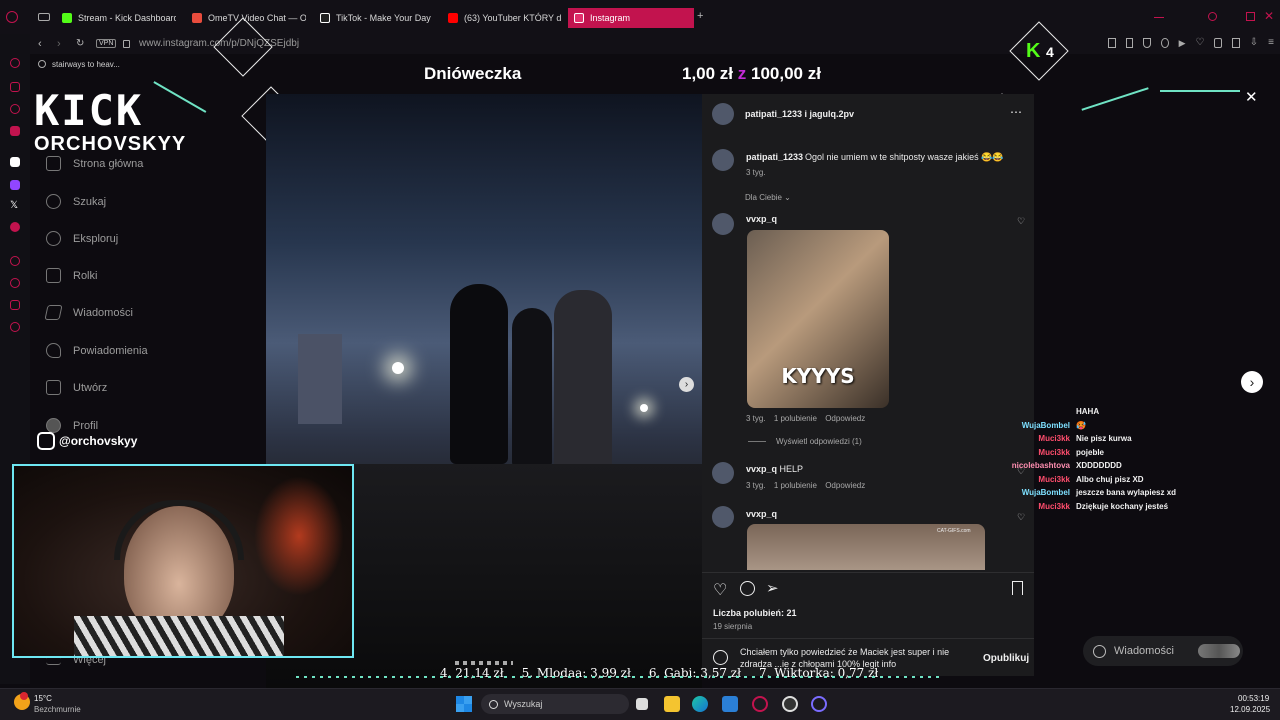 This screenshot has width=1280, height=720. Describe the element at coordinates (1251, 97) in the screenshot. I see `close-post-icon: ✕` at that location.